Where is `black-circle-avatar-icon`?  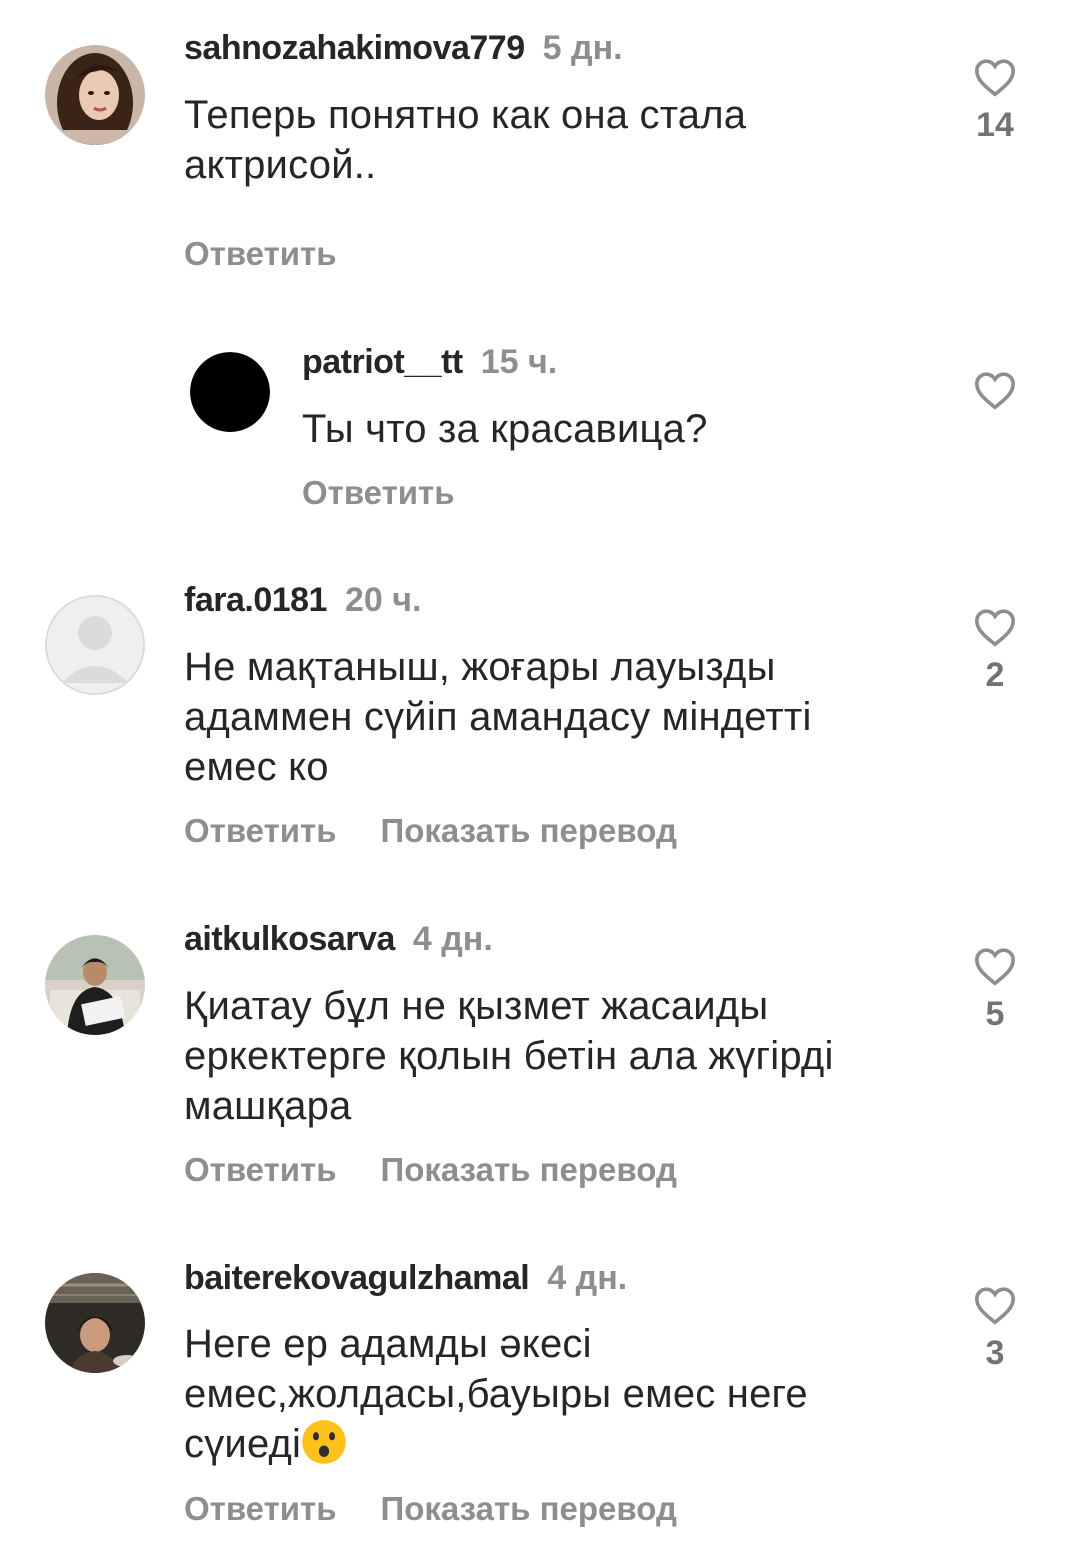 black-circle-avatar-icon is located at coordinates (230, 392).